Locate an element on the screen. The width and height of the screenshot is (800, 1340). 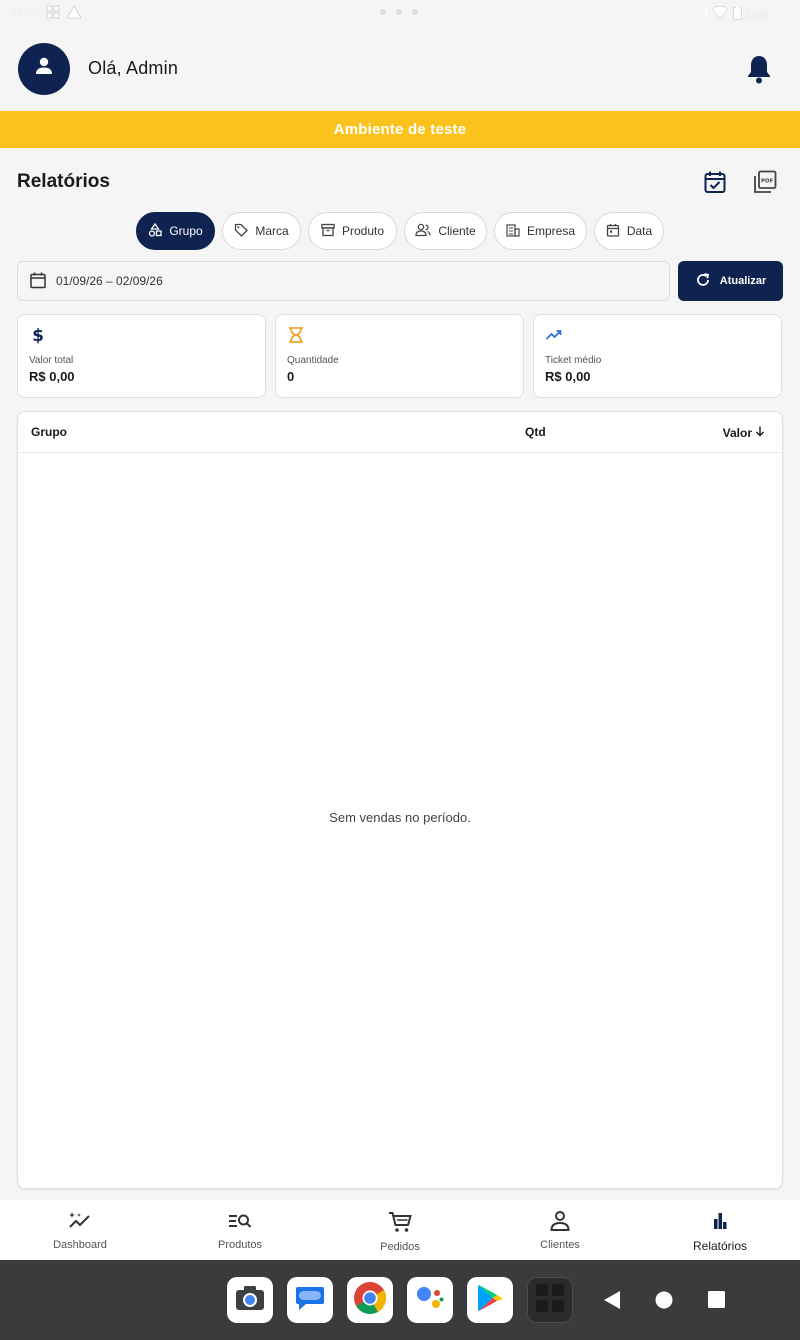
column-header-qtd: Qtd is located at coordinates (535, 432).